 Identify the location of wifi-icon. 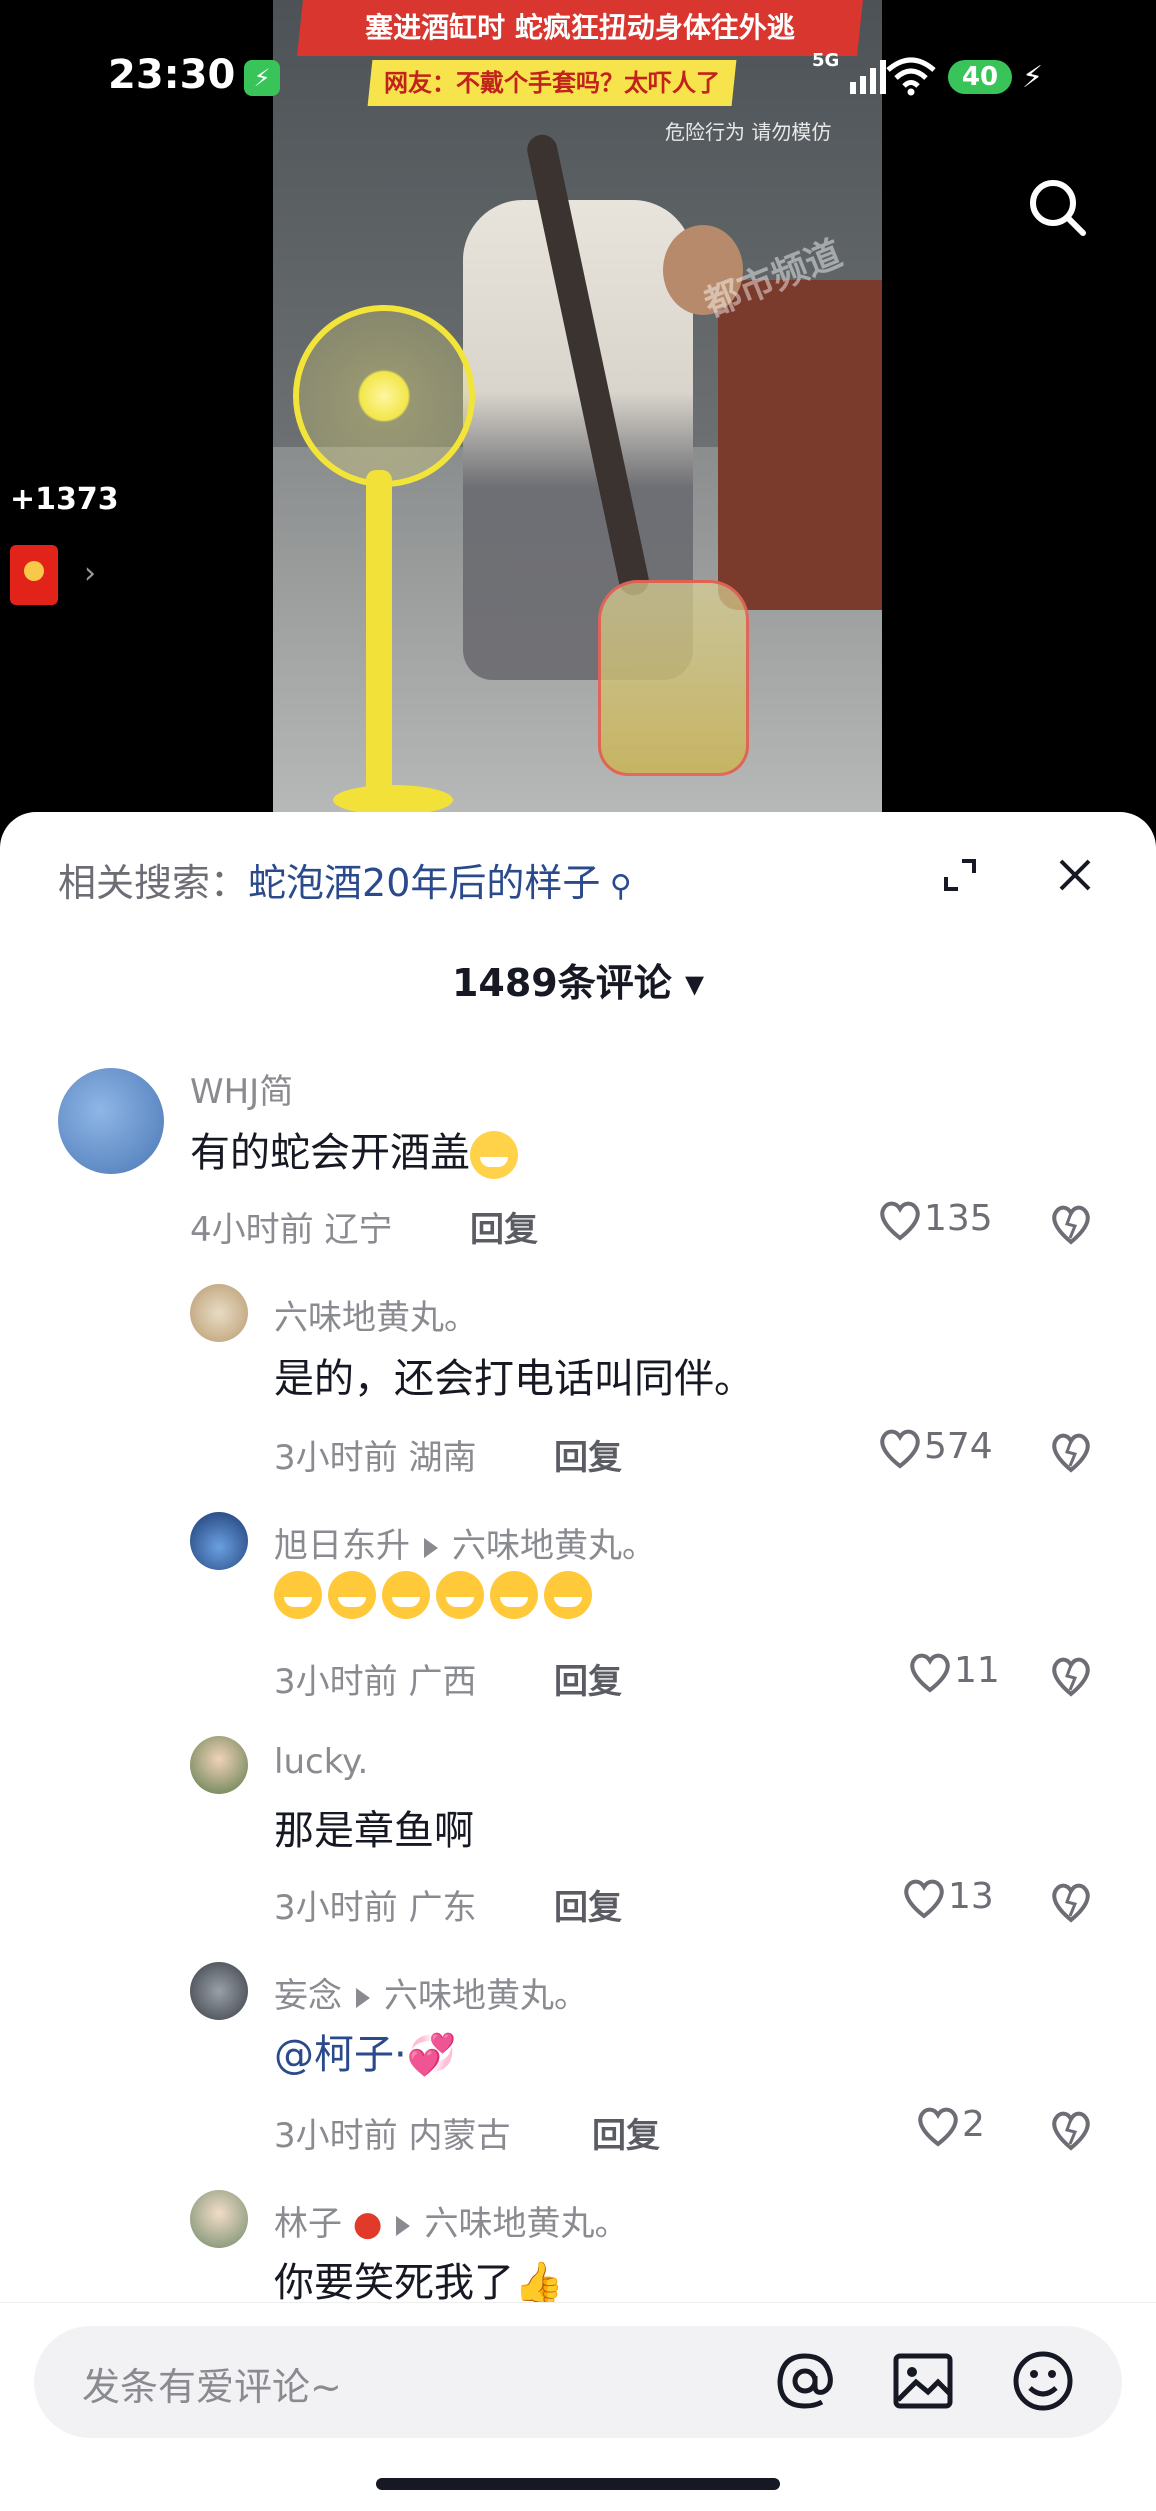
(911, 76).